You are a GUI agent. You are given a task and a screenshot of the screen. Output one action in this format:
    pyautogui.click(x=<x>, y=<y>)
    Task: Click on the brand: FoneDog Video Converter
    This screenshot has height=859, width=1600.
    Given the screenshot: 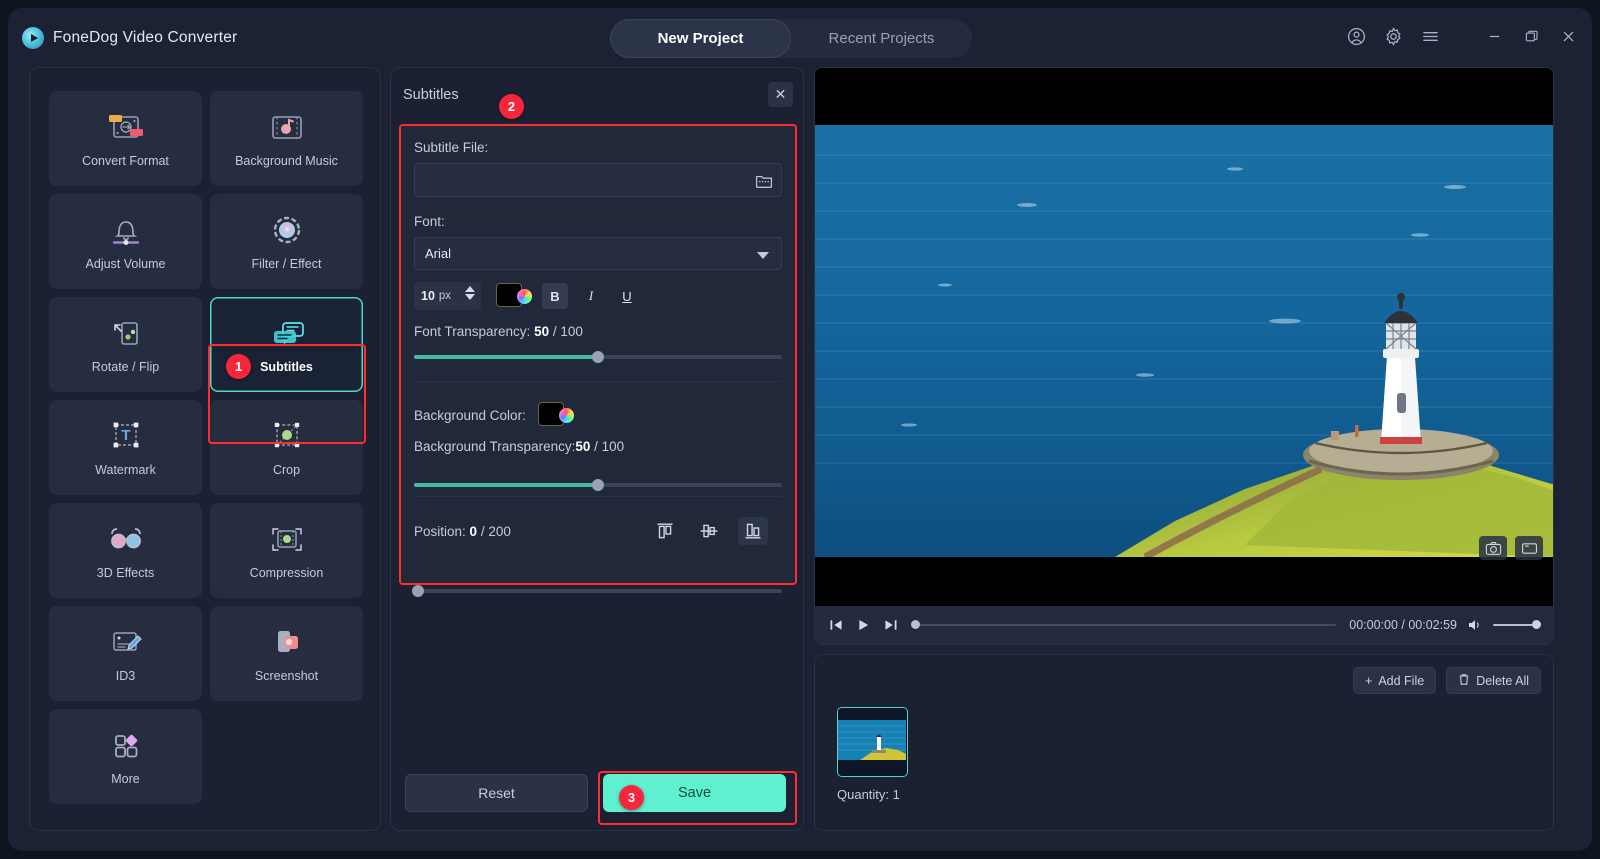 What is the action you would take?
    pyautogui.click(x=129, y=38)
    